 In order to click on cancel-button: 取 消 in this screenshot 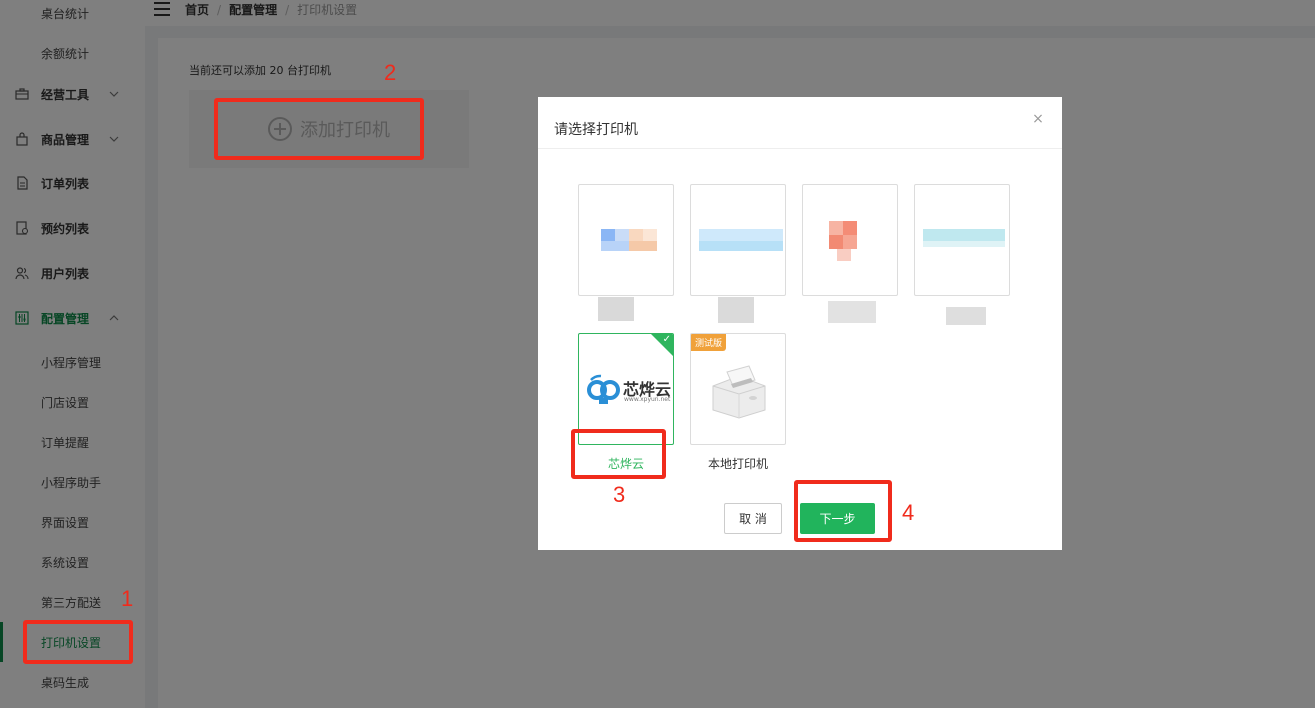, I will do `click(753, 518)`.